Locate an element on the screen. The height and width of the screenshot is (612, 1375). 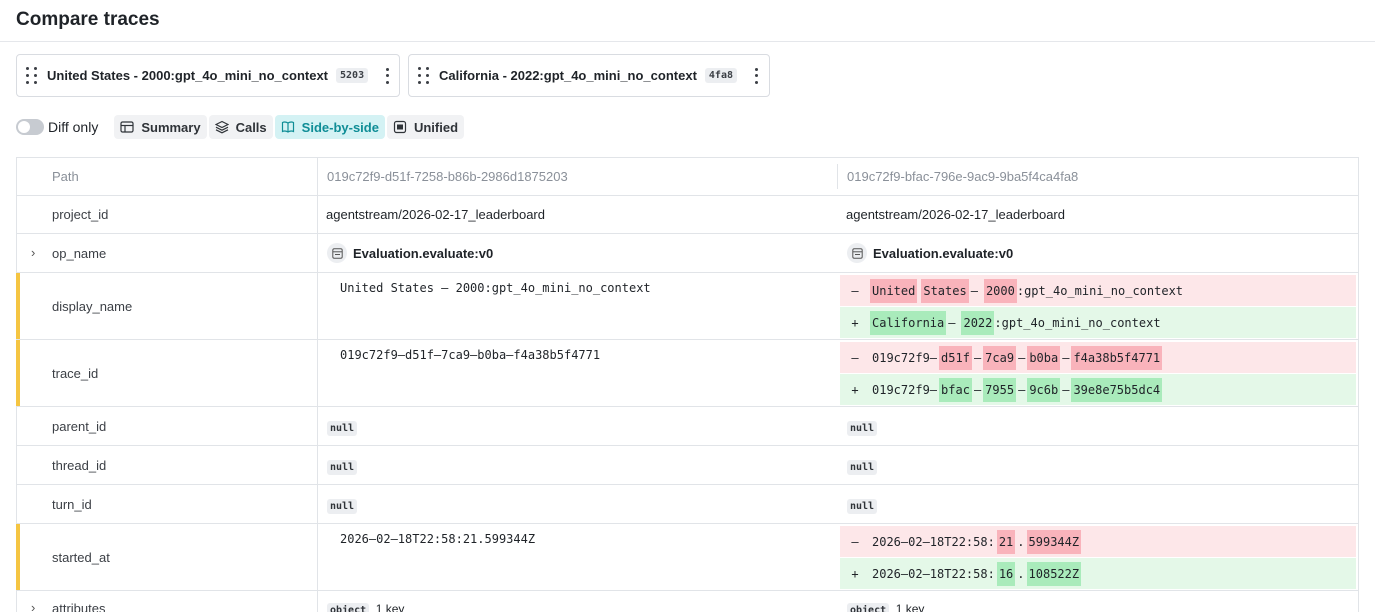
diff-removed-token: 7ca9 is located at coordinates (1000, 357).